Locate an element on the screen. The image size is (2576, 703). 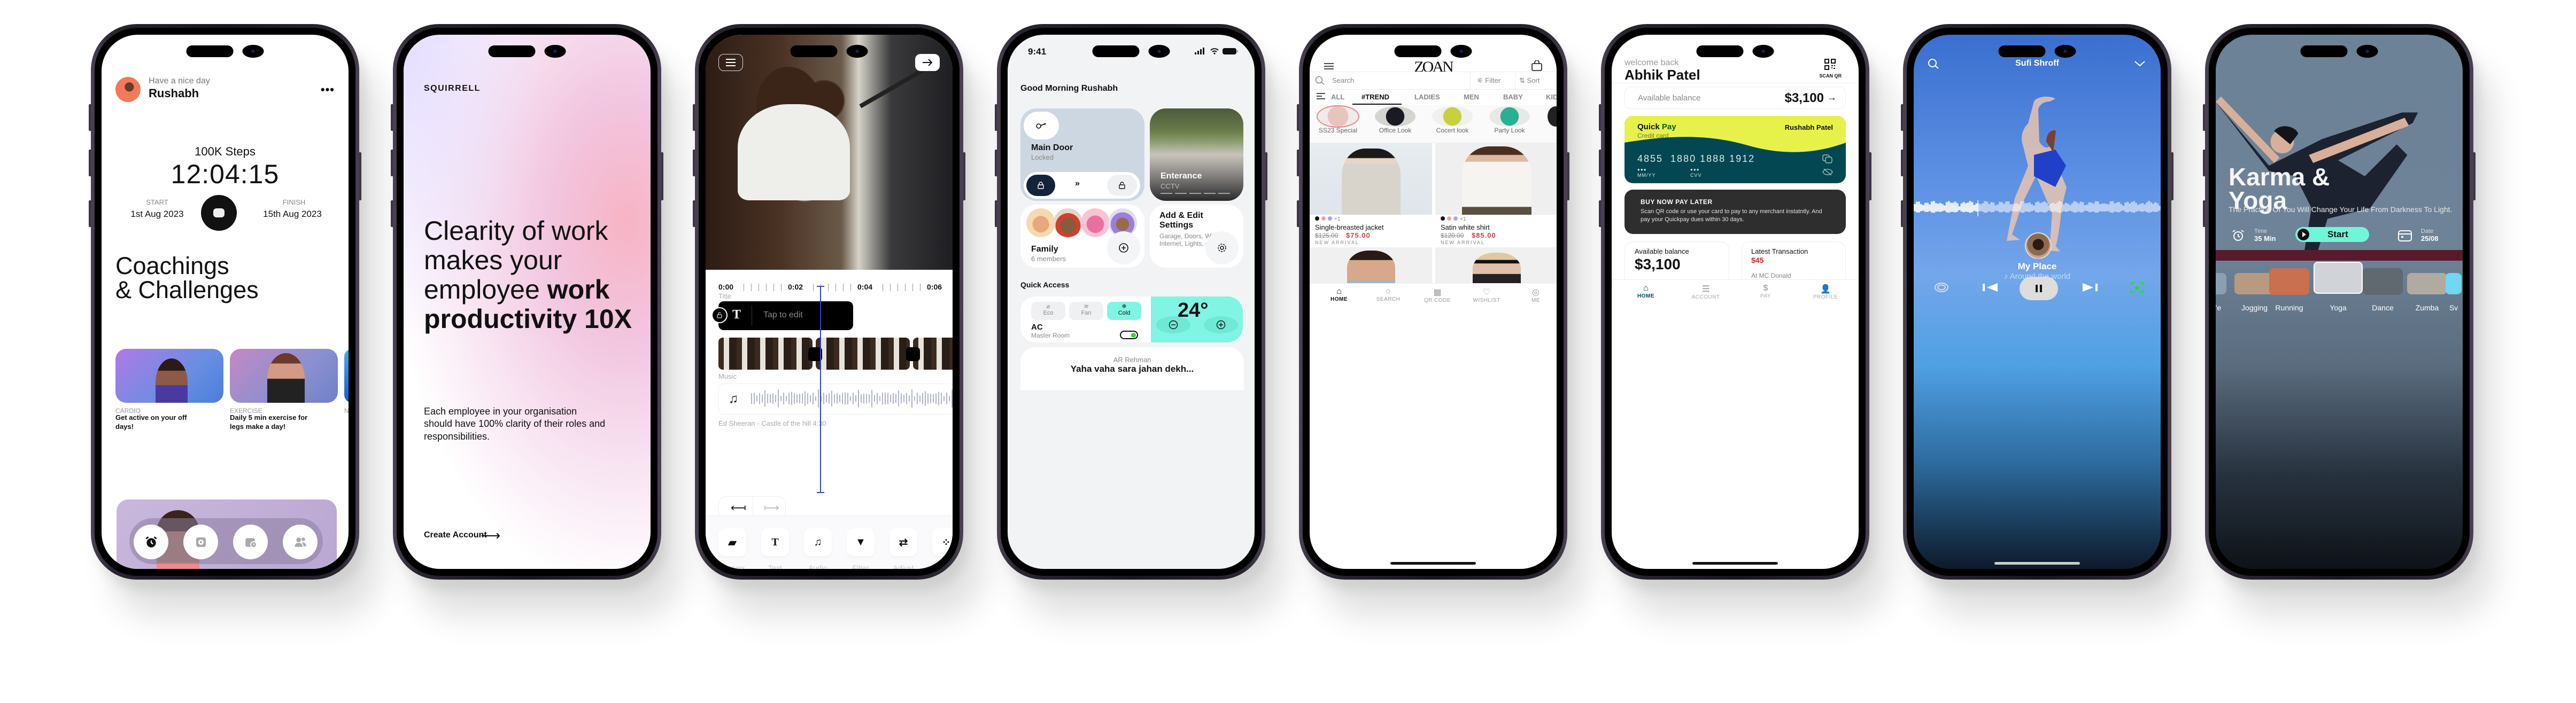
category-thumb-zumba is located at coordinates (2427, 283).